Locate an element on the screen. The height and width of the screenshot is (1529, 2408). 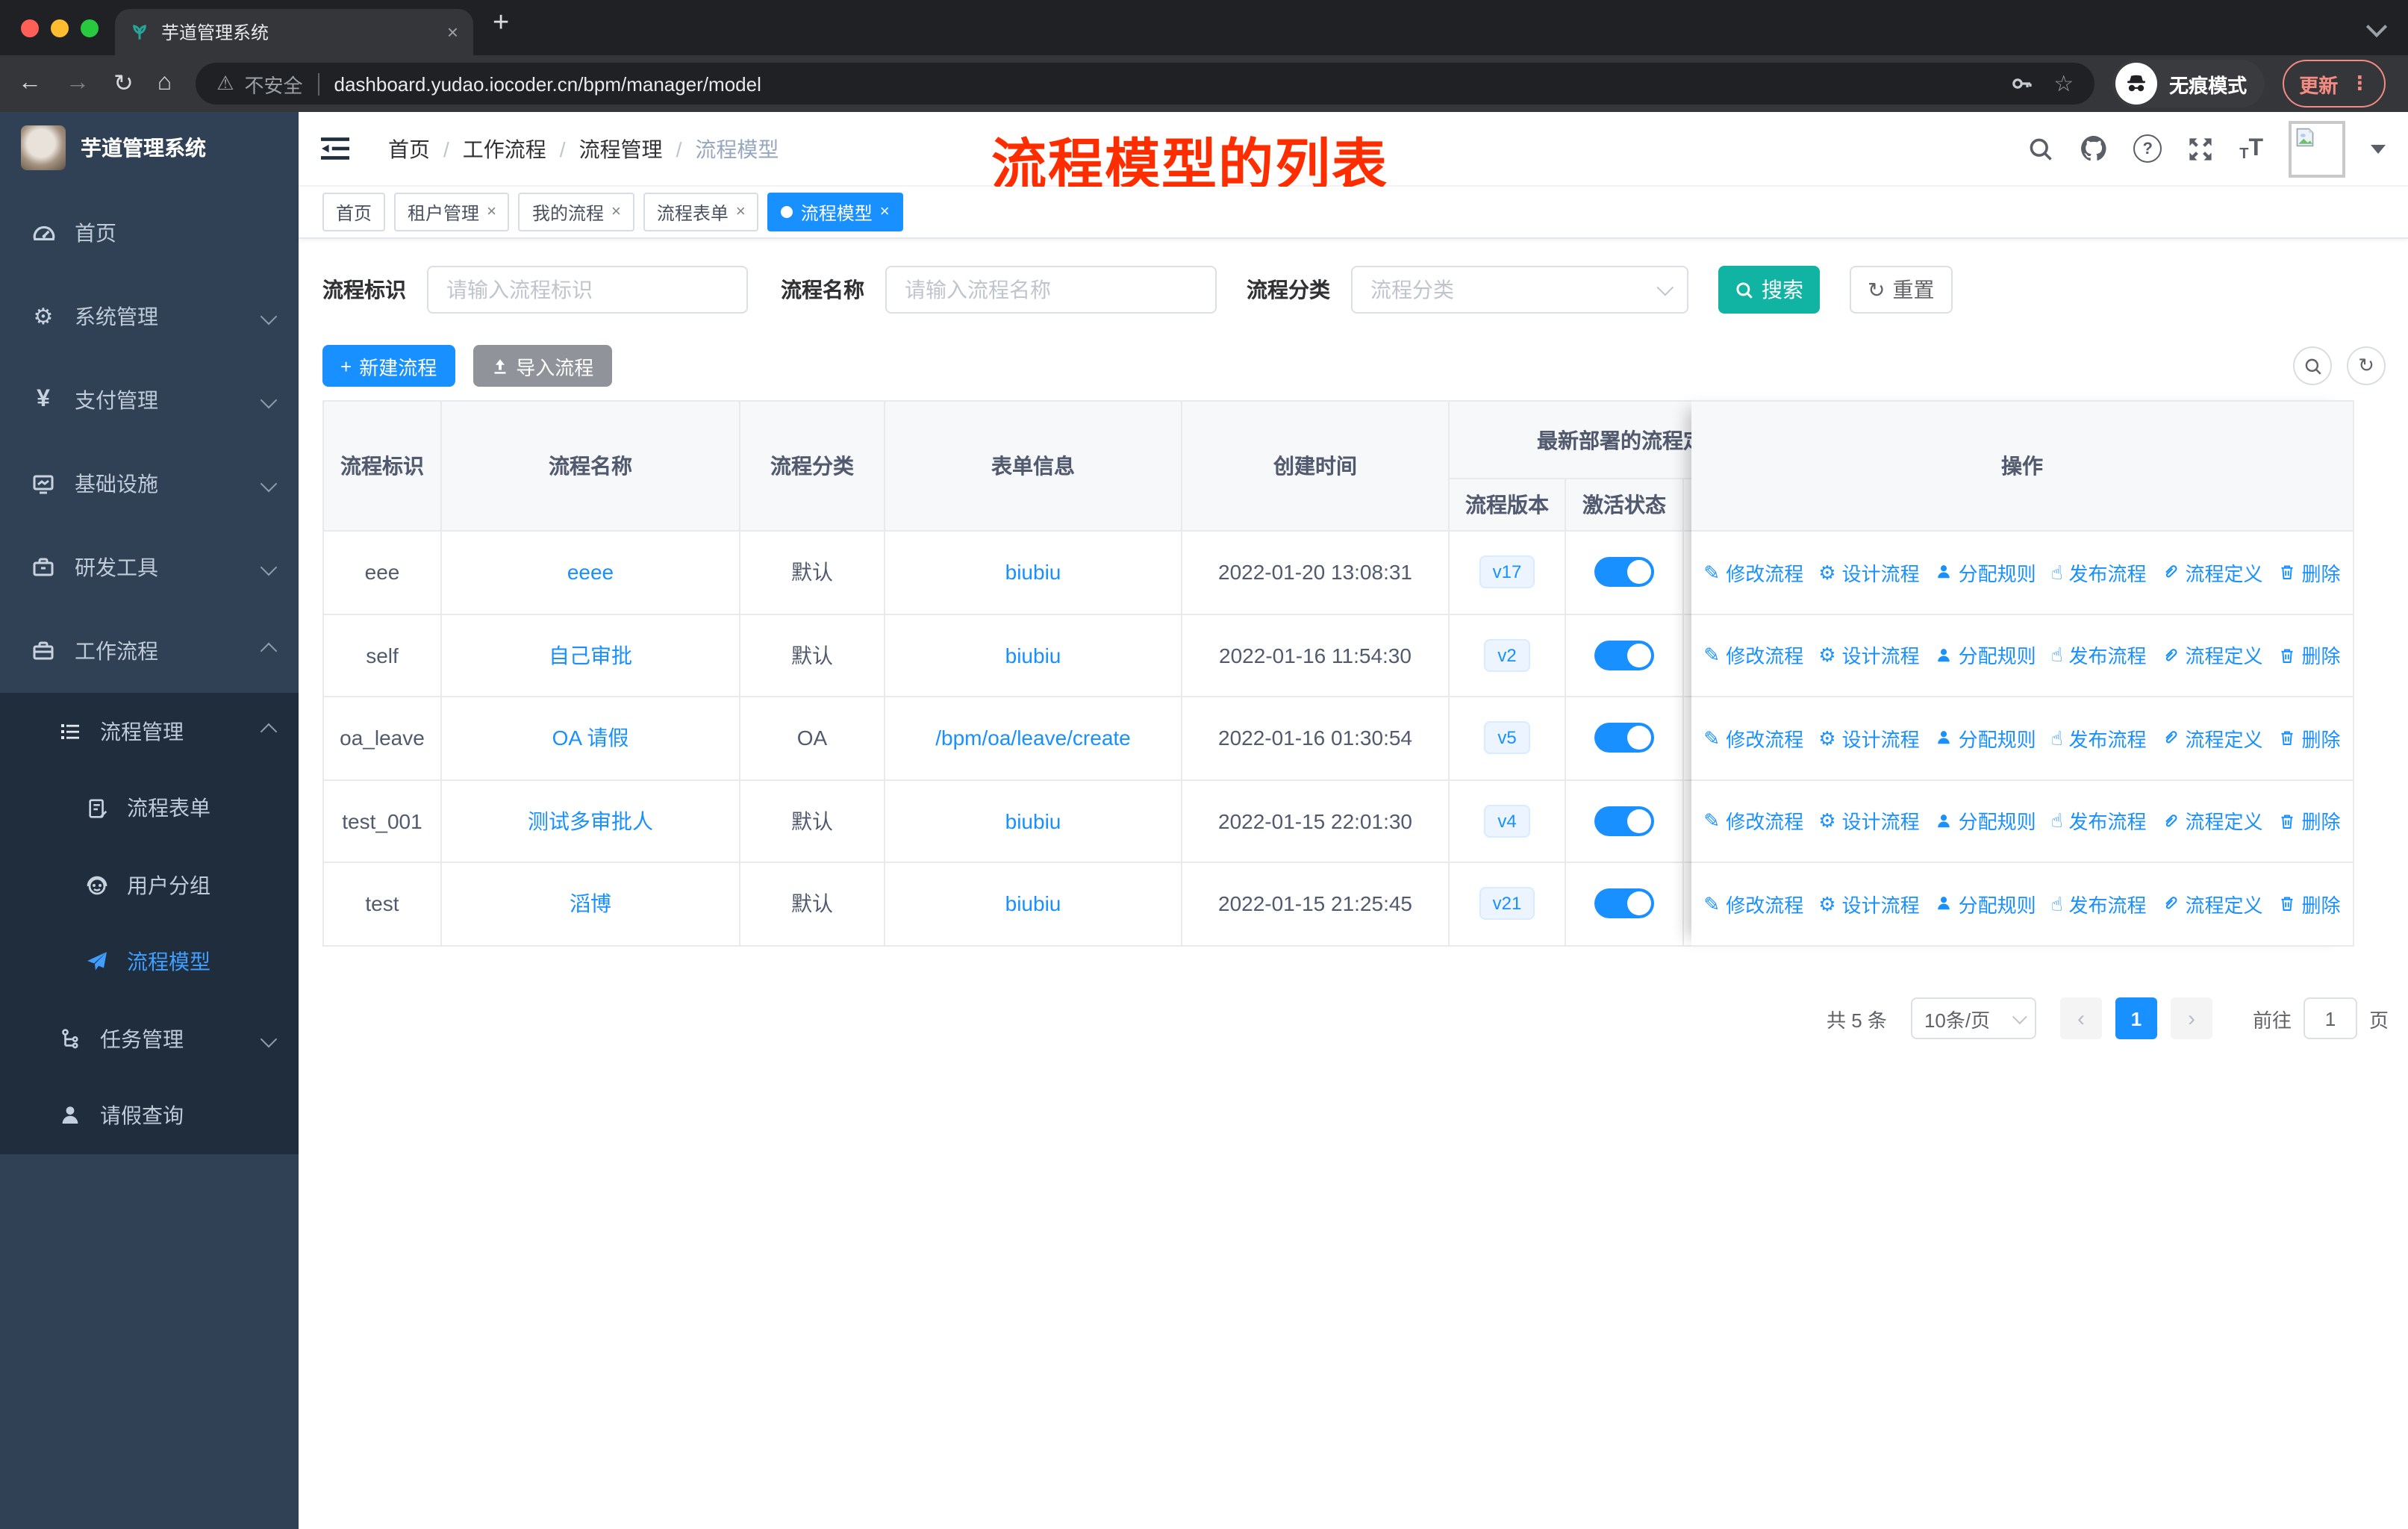
name-input: 请输入流程名称 is located at coordinates (1051, 290).